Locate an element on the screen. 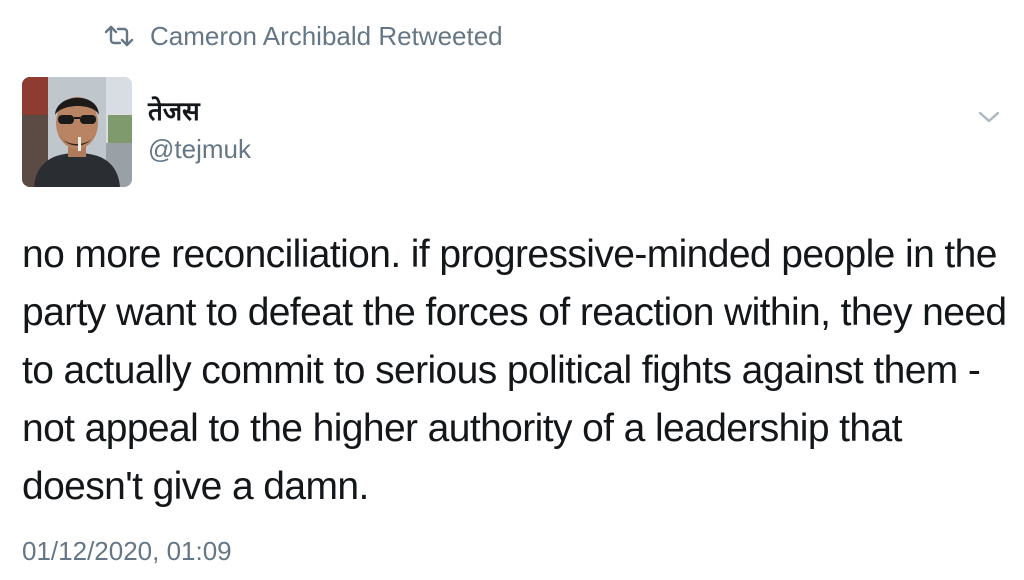 This screenshot has height=580, width=1024. retweet-label: Cameron Archibald Retweeted is located at coordinates (326, 35).